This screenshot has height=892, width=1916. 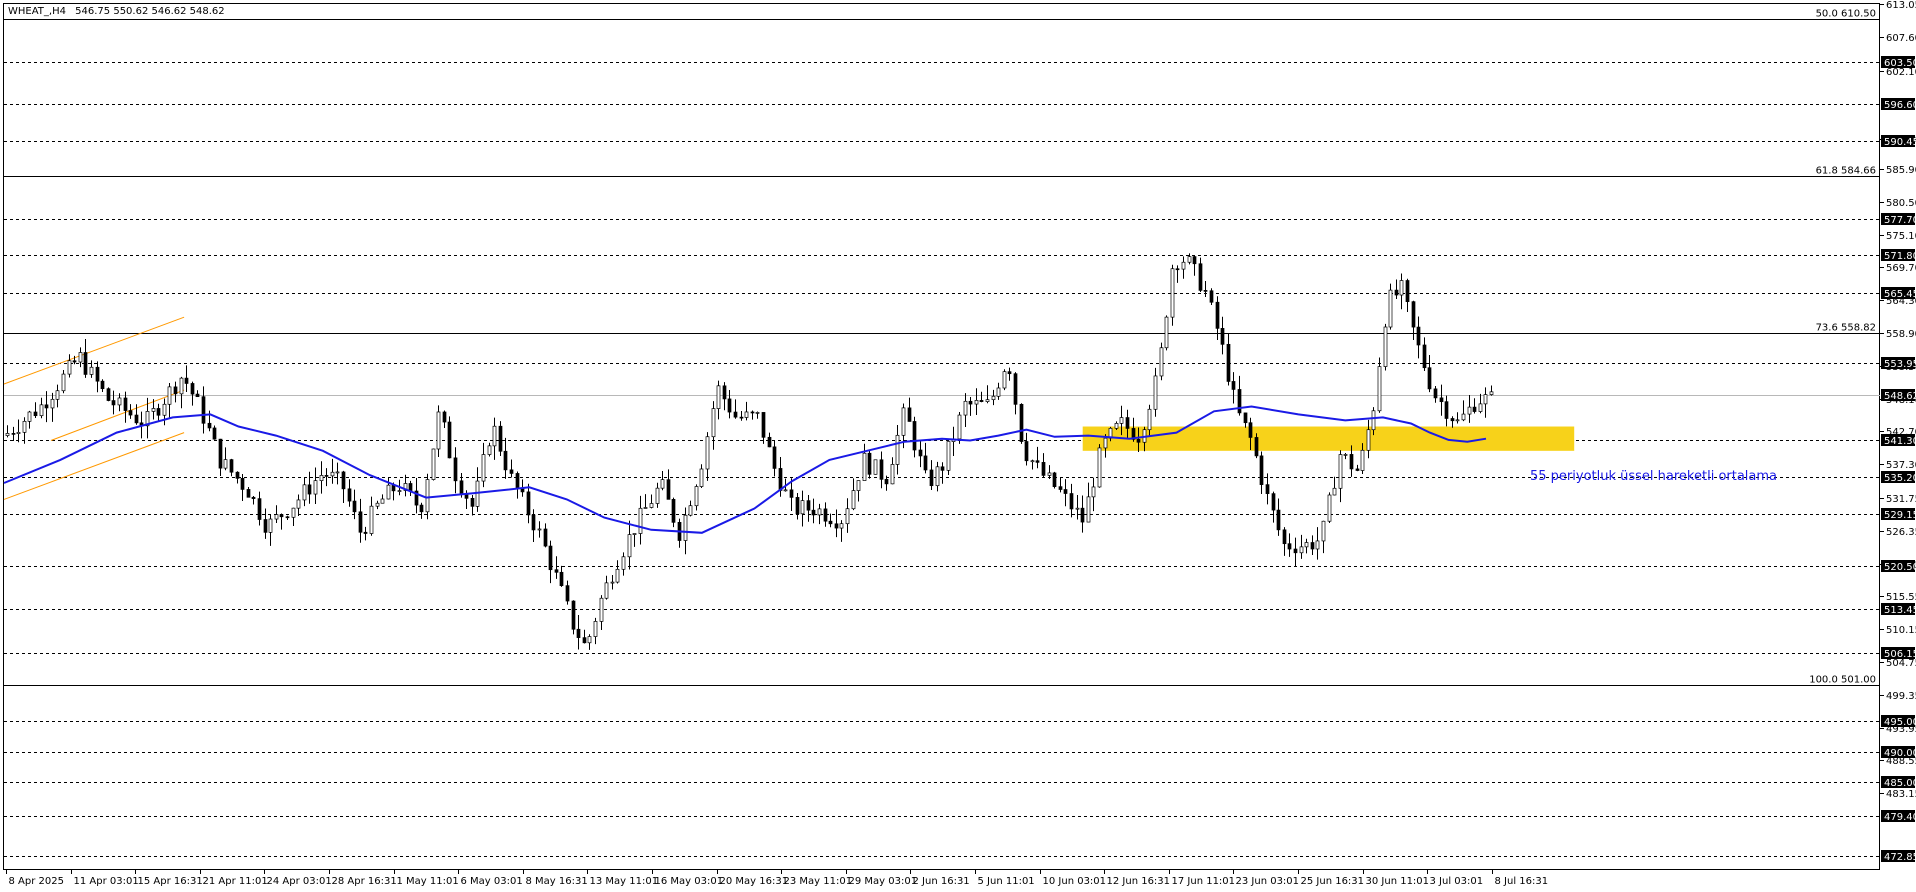 I want to click on y-tick-label: 585.90, so click(x=1901, y=170).